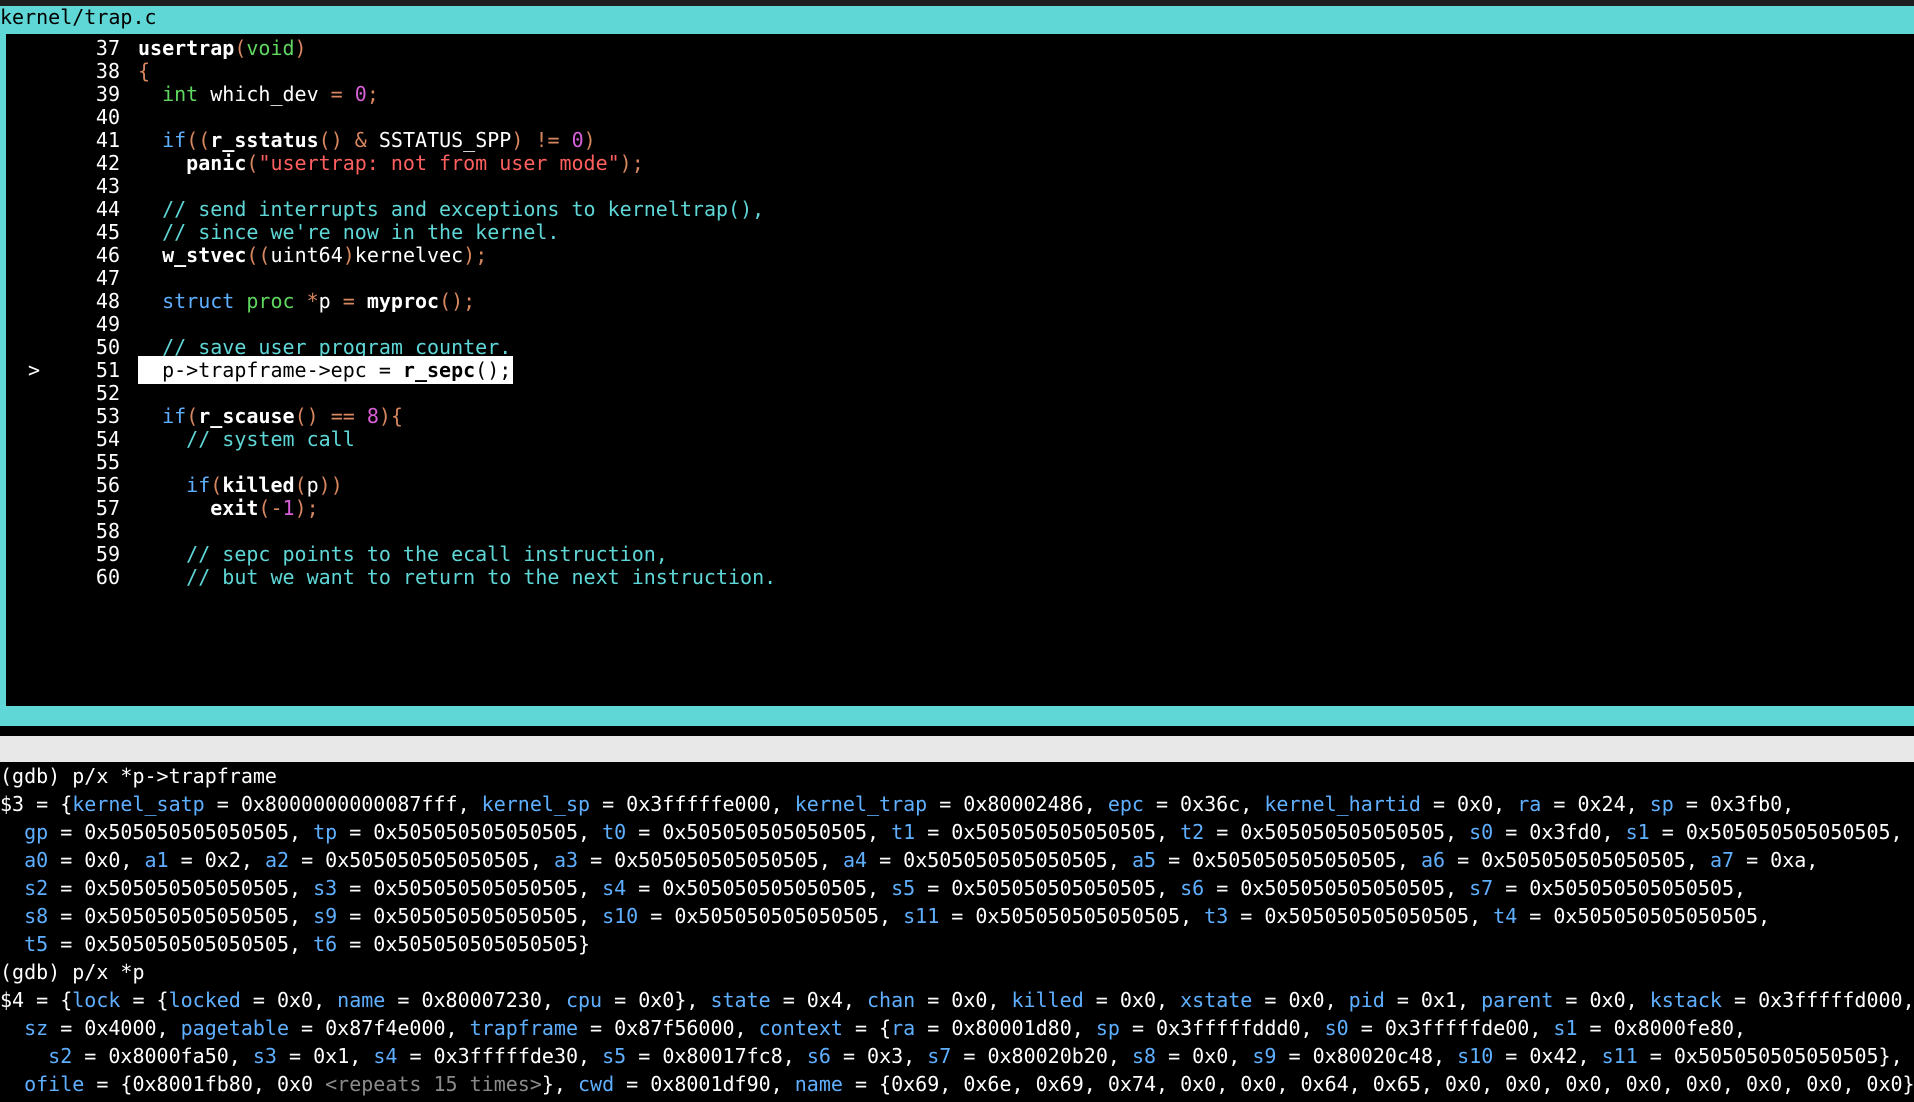 The height and width of the screenshot is (1102, 1914). Describe the element at coordinates (1005, 1028) in the screenshot. I see `gdb-text: = 0x80001d80,` at that location.